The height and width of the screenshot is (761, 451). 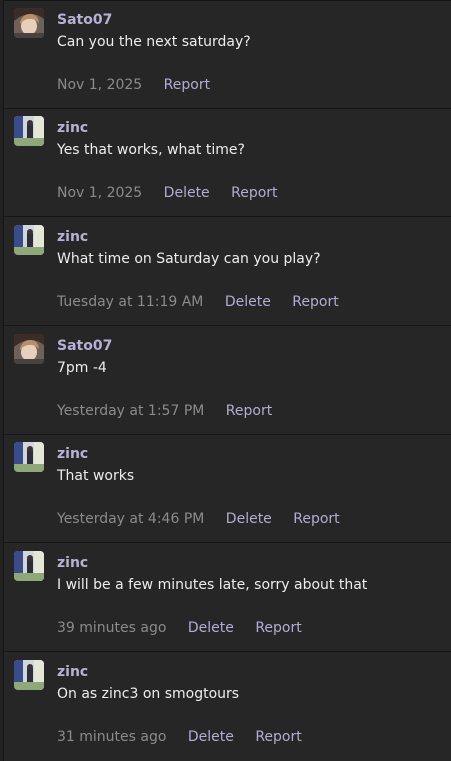 I want to click on message-text: What time on Saturday can you play?, so click(x=189, y=259).